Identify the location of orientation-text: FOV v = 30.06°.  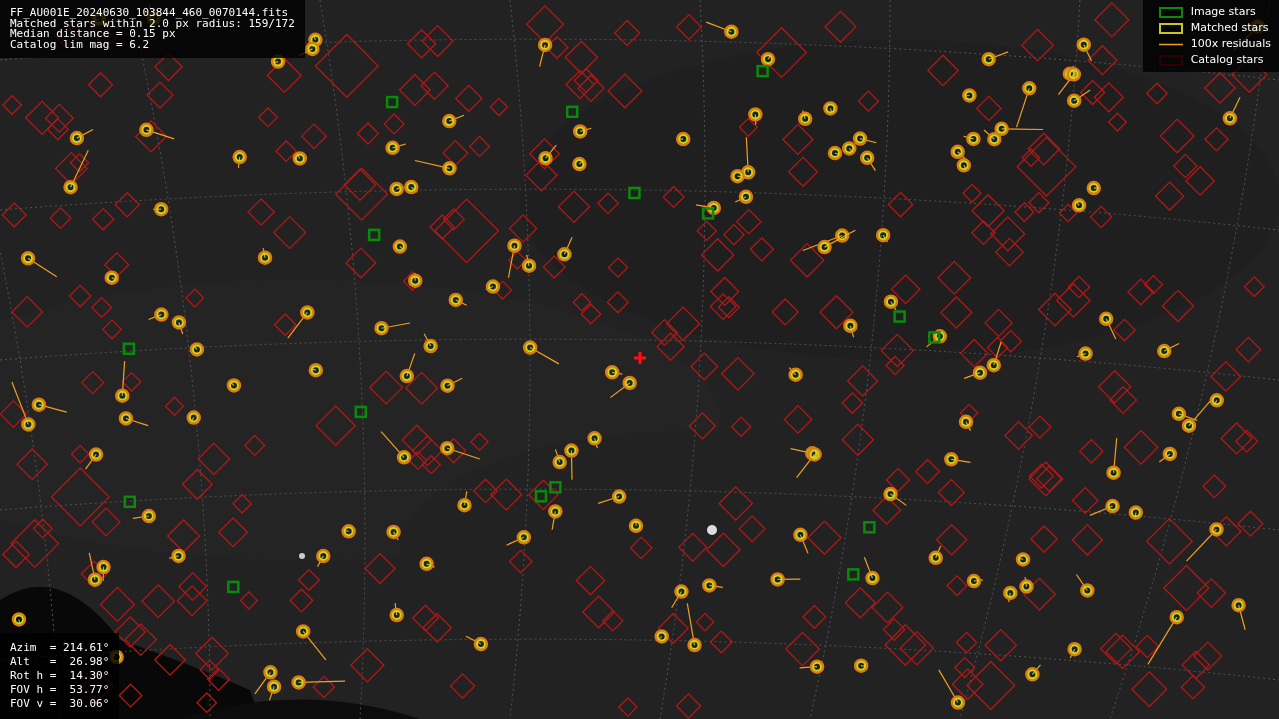
(60, 704).